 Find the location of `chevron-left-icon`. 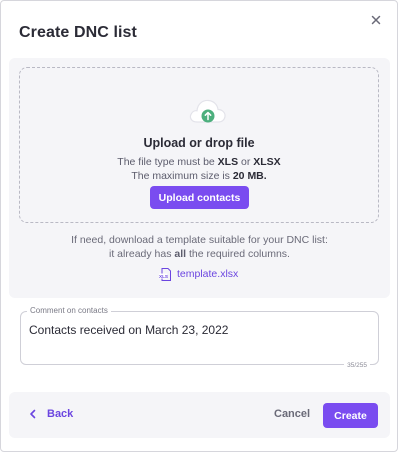

chevron-left-icon is located at coordinates (33, 414).